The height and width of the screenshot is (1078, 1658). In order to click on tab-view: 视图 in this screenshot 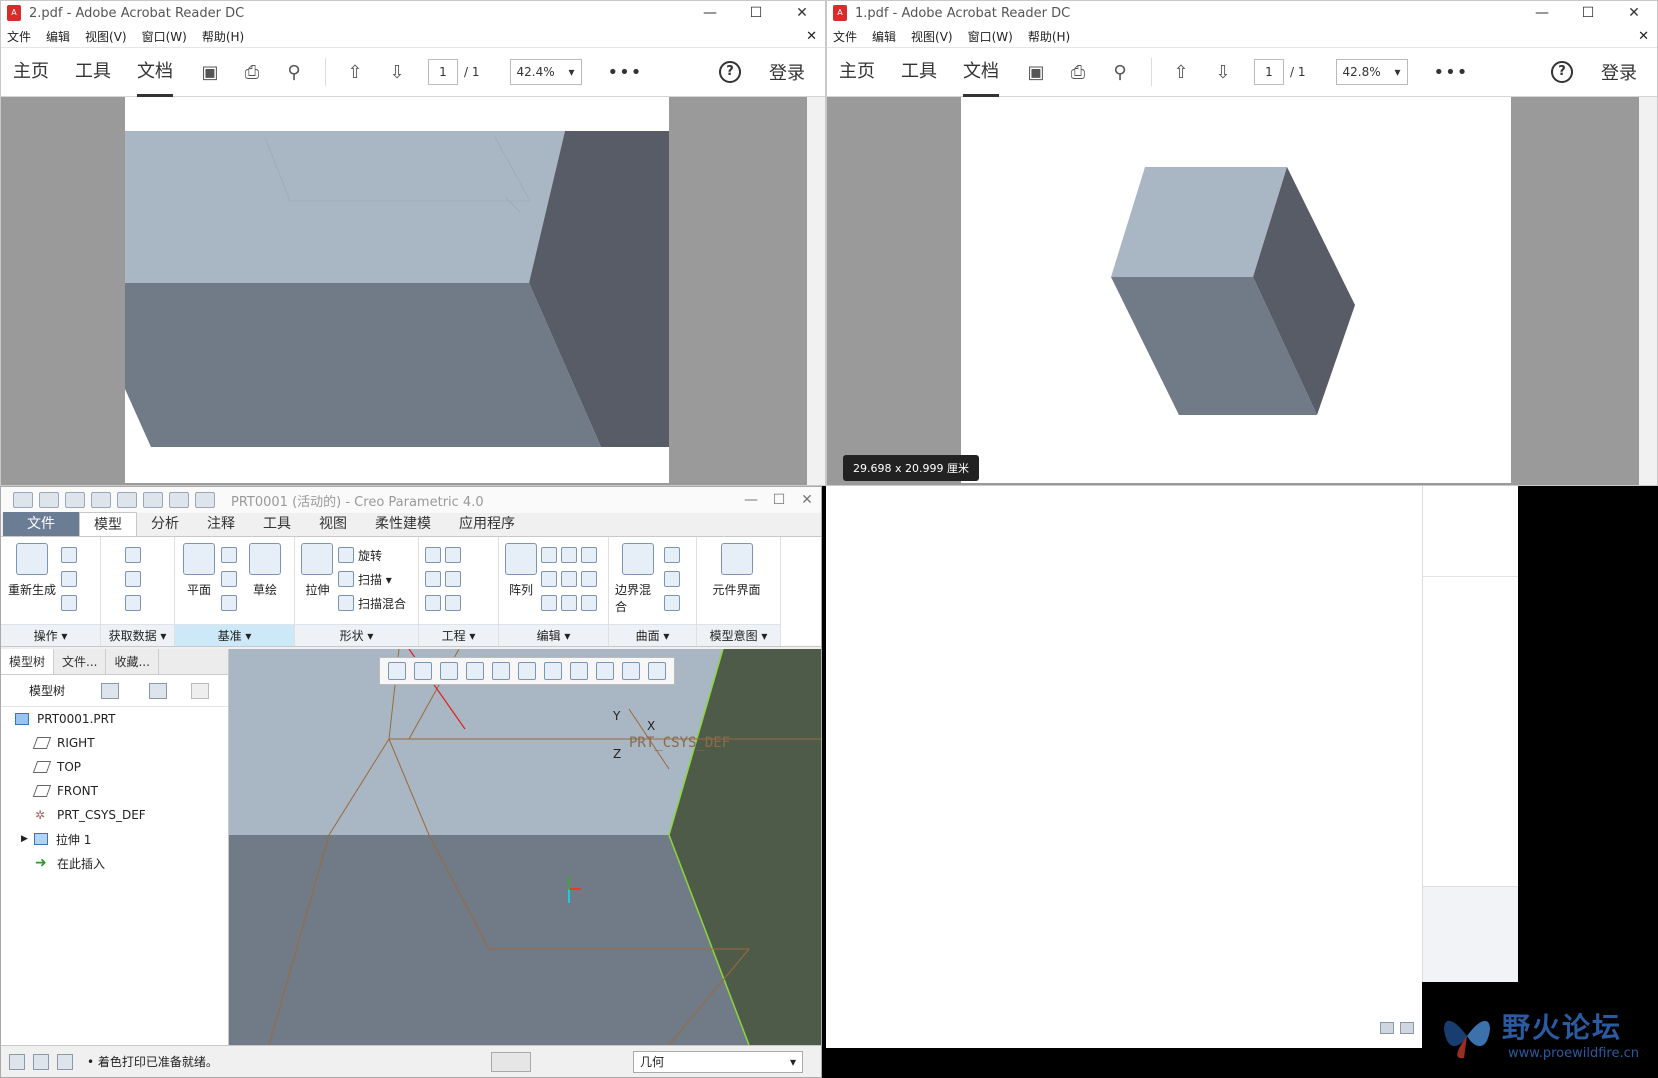, I will do `click(333, 524)`.